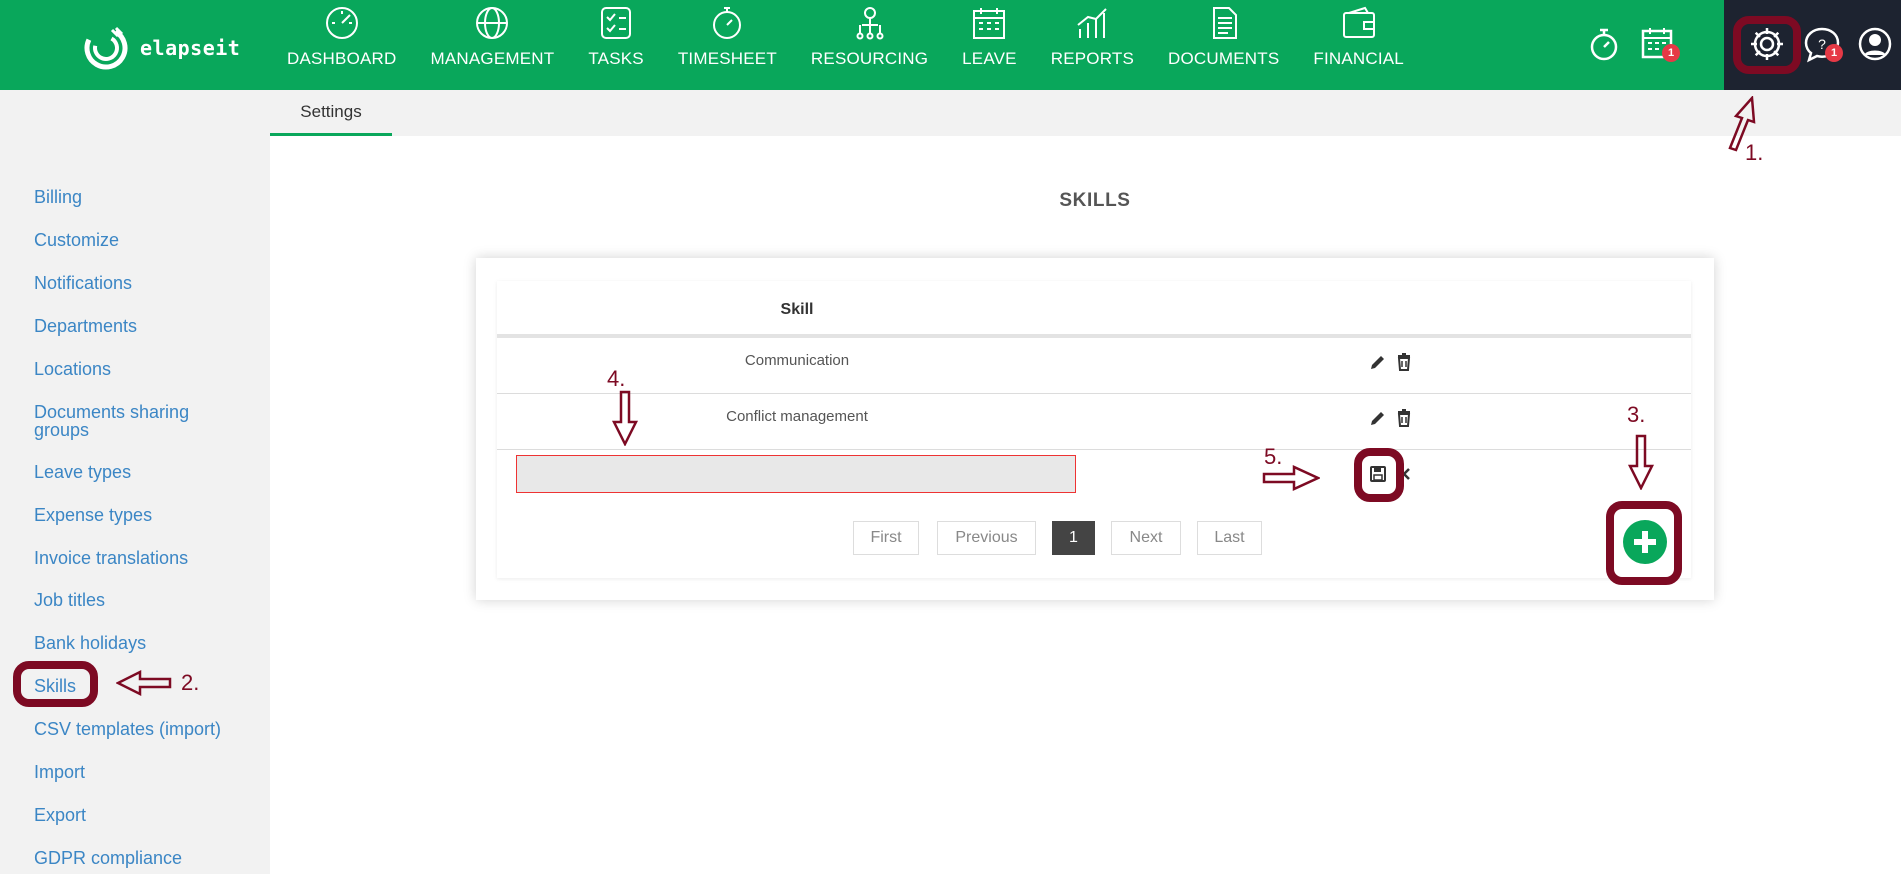 The image size is (1901, 874). I want to click on elapseit-logo-icon, so click(106, 48).